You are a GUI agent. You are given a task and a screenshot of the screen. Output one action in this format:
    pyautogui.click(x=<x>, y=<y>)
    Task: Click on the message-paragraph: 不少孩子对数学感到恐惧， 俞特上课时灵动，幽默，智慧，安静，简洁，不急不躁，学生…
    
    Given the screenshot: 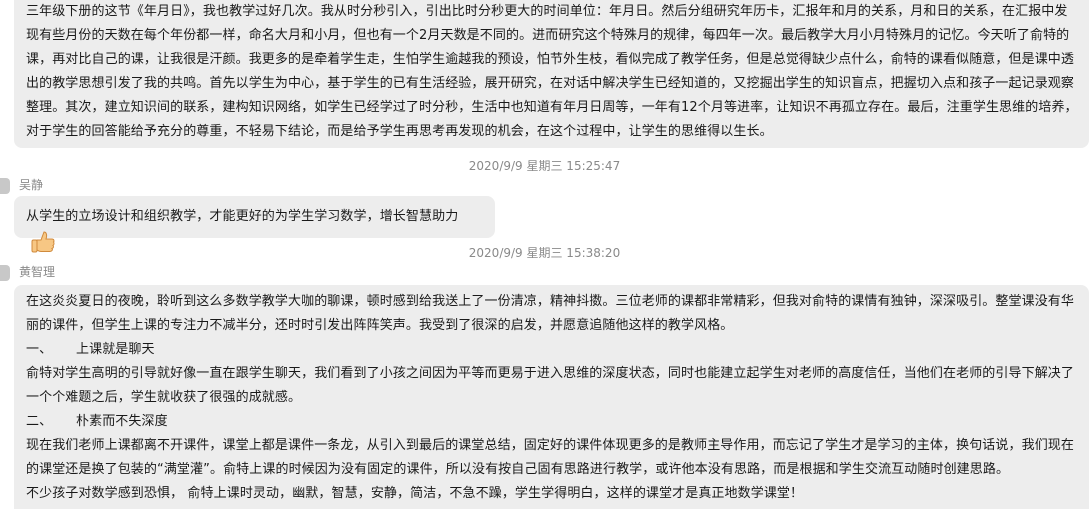 What is the action you would take?
    pyautogui.click(x=415, y=493)
    